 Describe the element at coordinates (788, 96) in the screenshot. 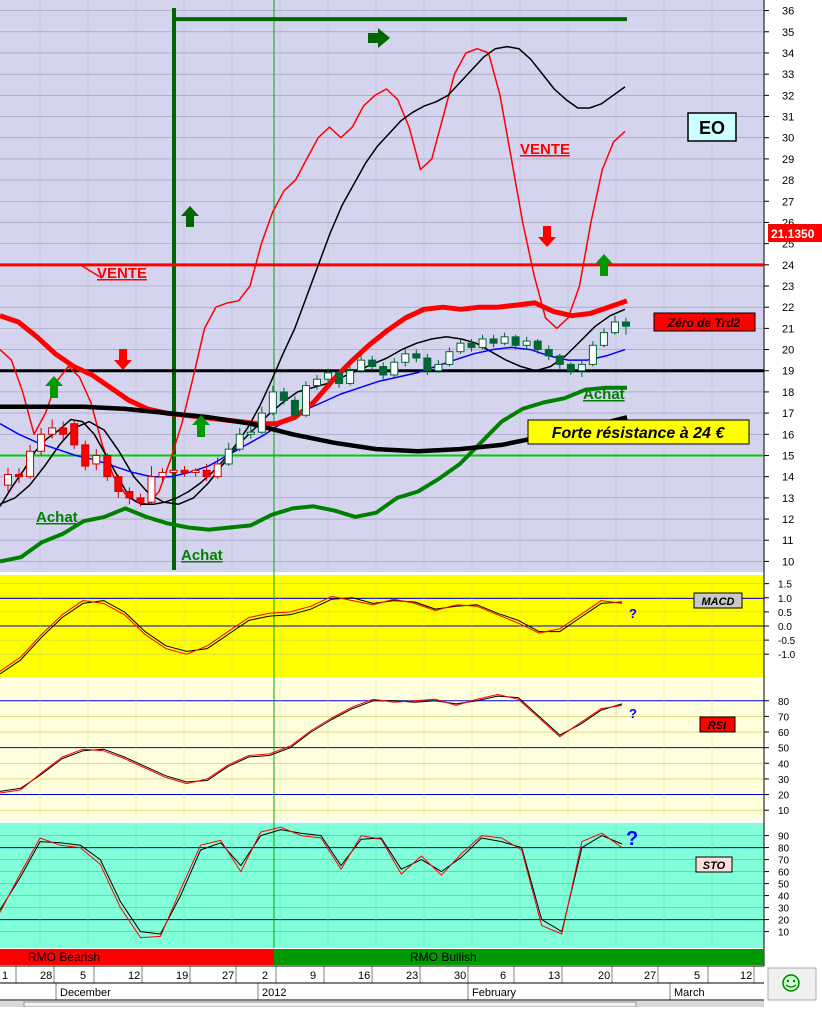

I see `y-tick-label: 32` at that location.